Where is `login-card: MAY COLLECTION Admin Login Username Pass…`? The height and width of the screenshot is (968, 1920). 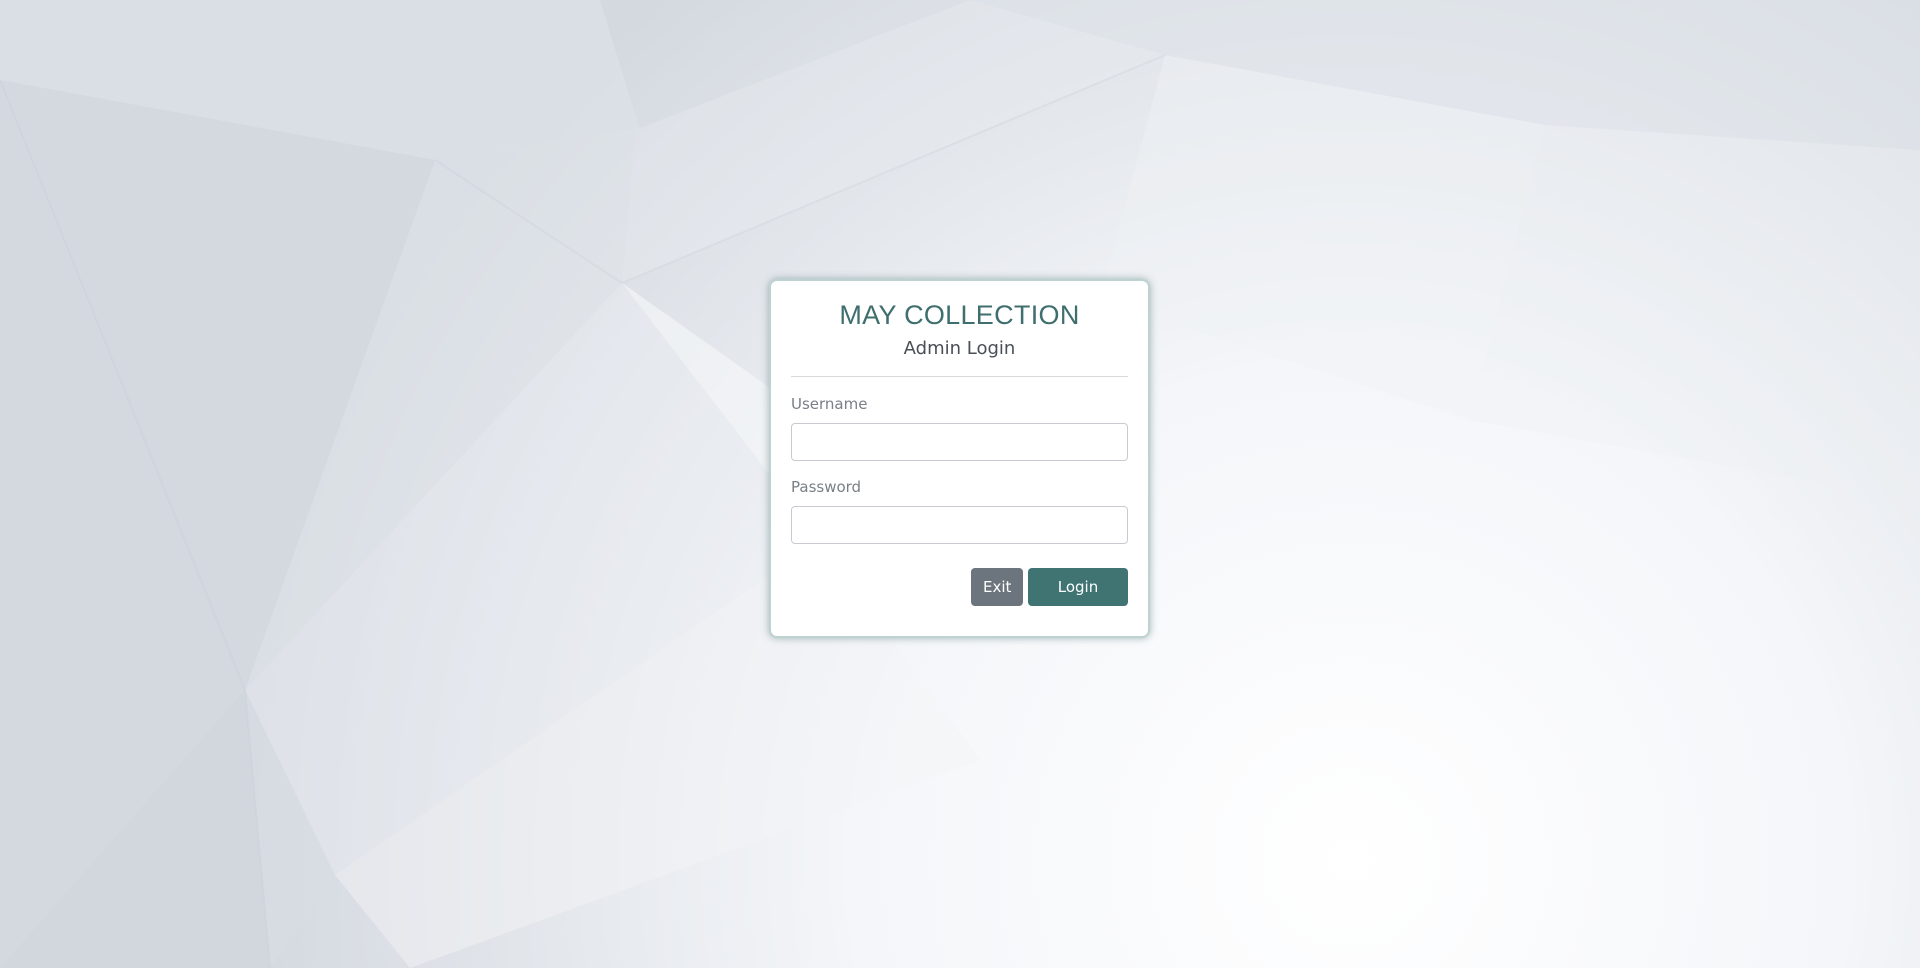 login-card: MAY COLLECTION Admin Login Username Pass… is located at coordinates (959, 458).